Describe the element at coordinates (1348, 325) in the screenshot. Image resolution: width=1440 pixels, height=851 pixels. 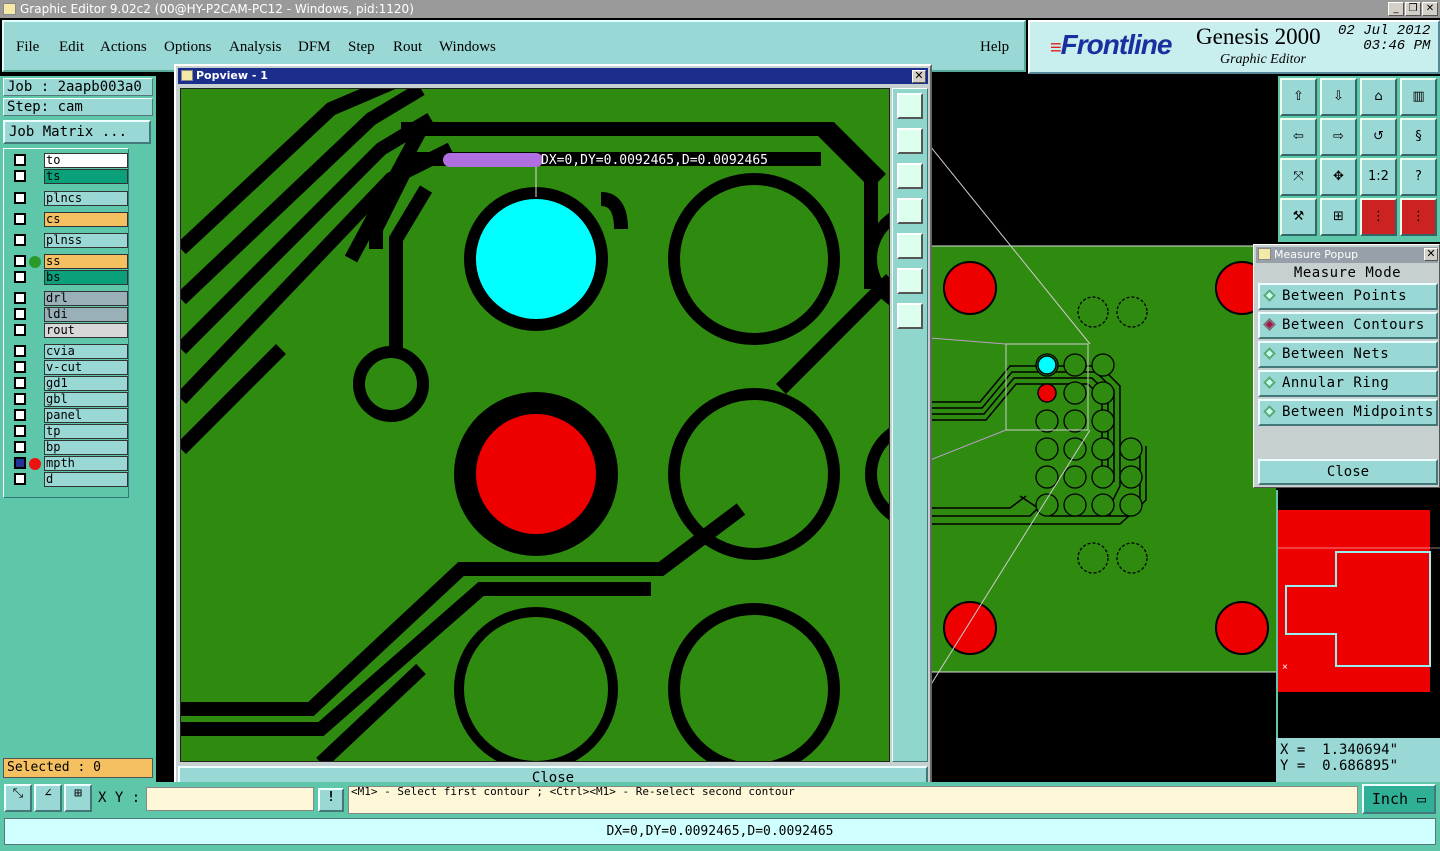
I see `measure-option-between-contours: Between Contours` at that location.